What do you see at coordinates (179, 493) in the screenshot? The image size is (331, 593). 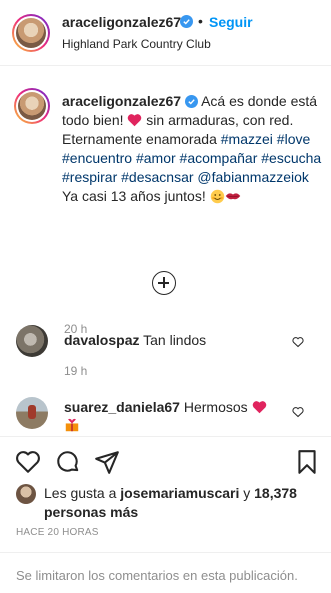 I see `liker-username: josemariamuscari` at bounding box center [179, 493].